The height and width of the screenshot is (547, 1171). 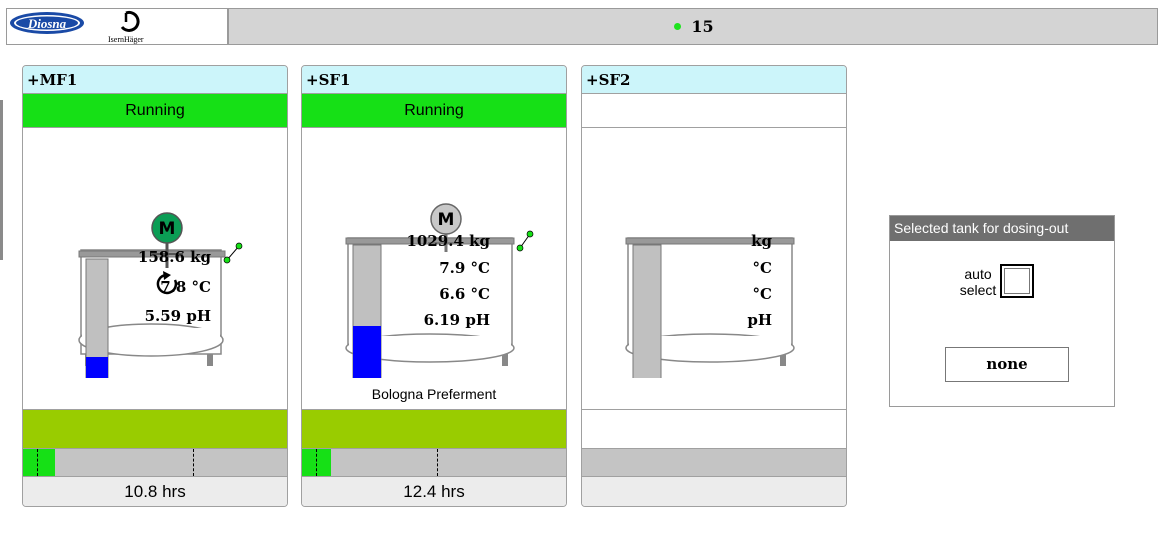 I want to click on isernhager-logo: IsernHäger, so click(x=126, y=27).